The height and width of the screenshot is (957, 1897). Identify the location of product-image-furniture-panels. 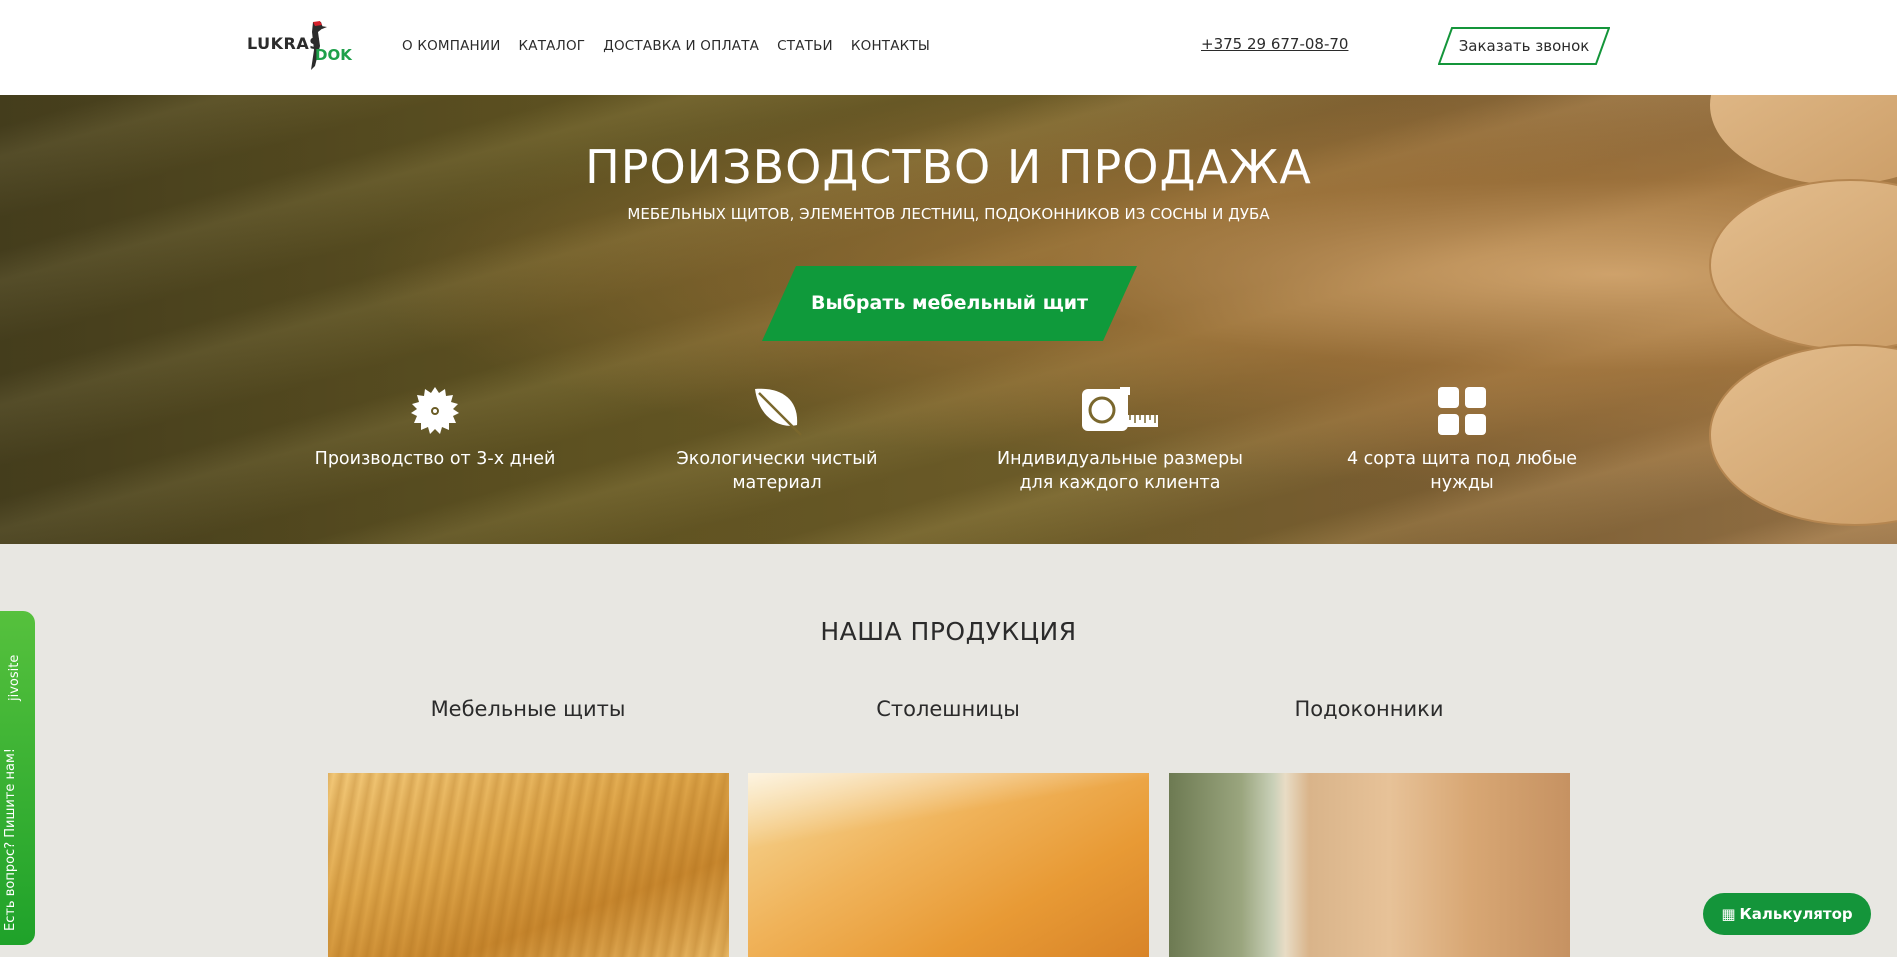
(528, 865).